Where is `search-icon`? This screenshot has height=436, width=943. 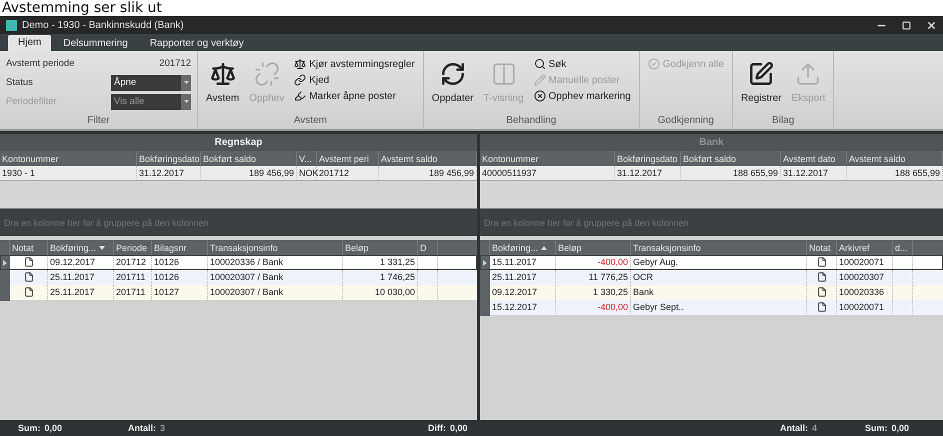 search-icon is located at coordinates (540, 64).